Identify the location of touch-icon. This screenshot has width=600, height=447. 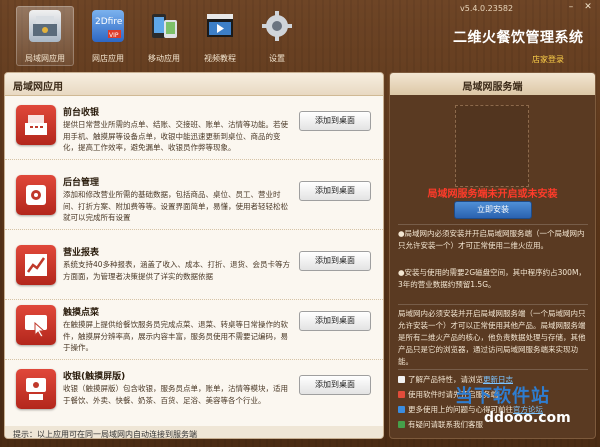
(36, 325).